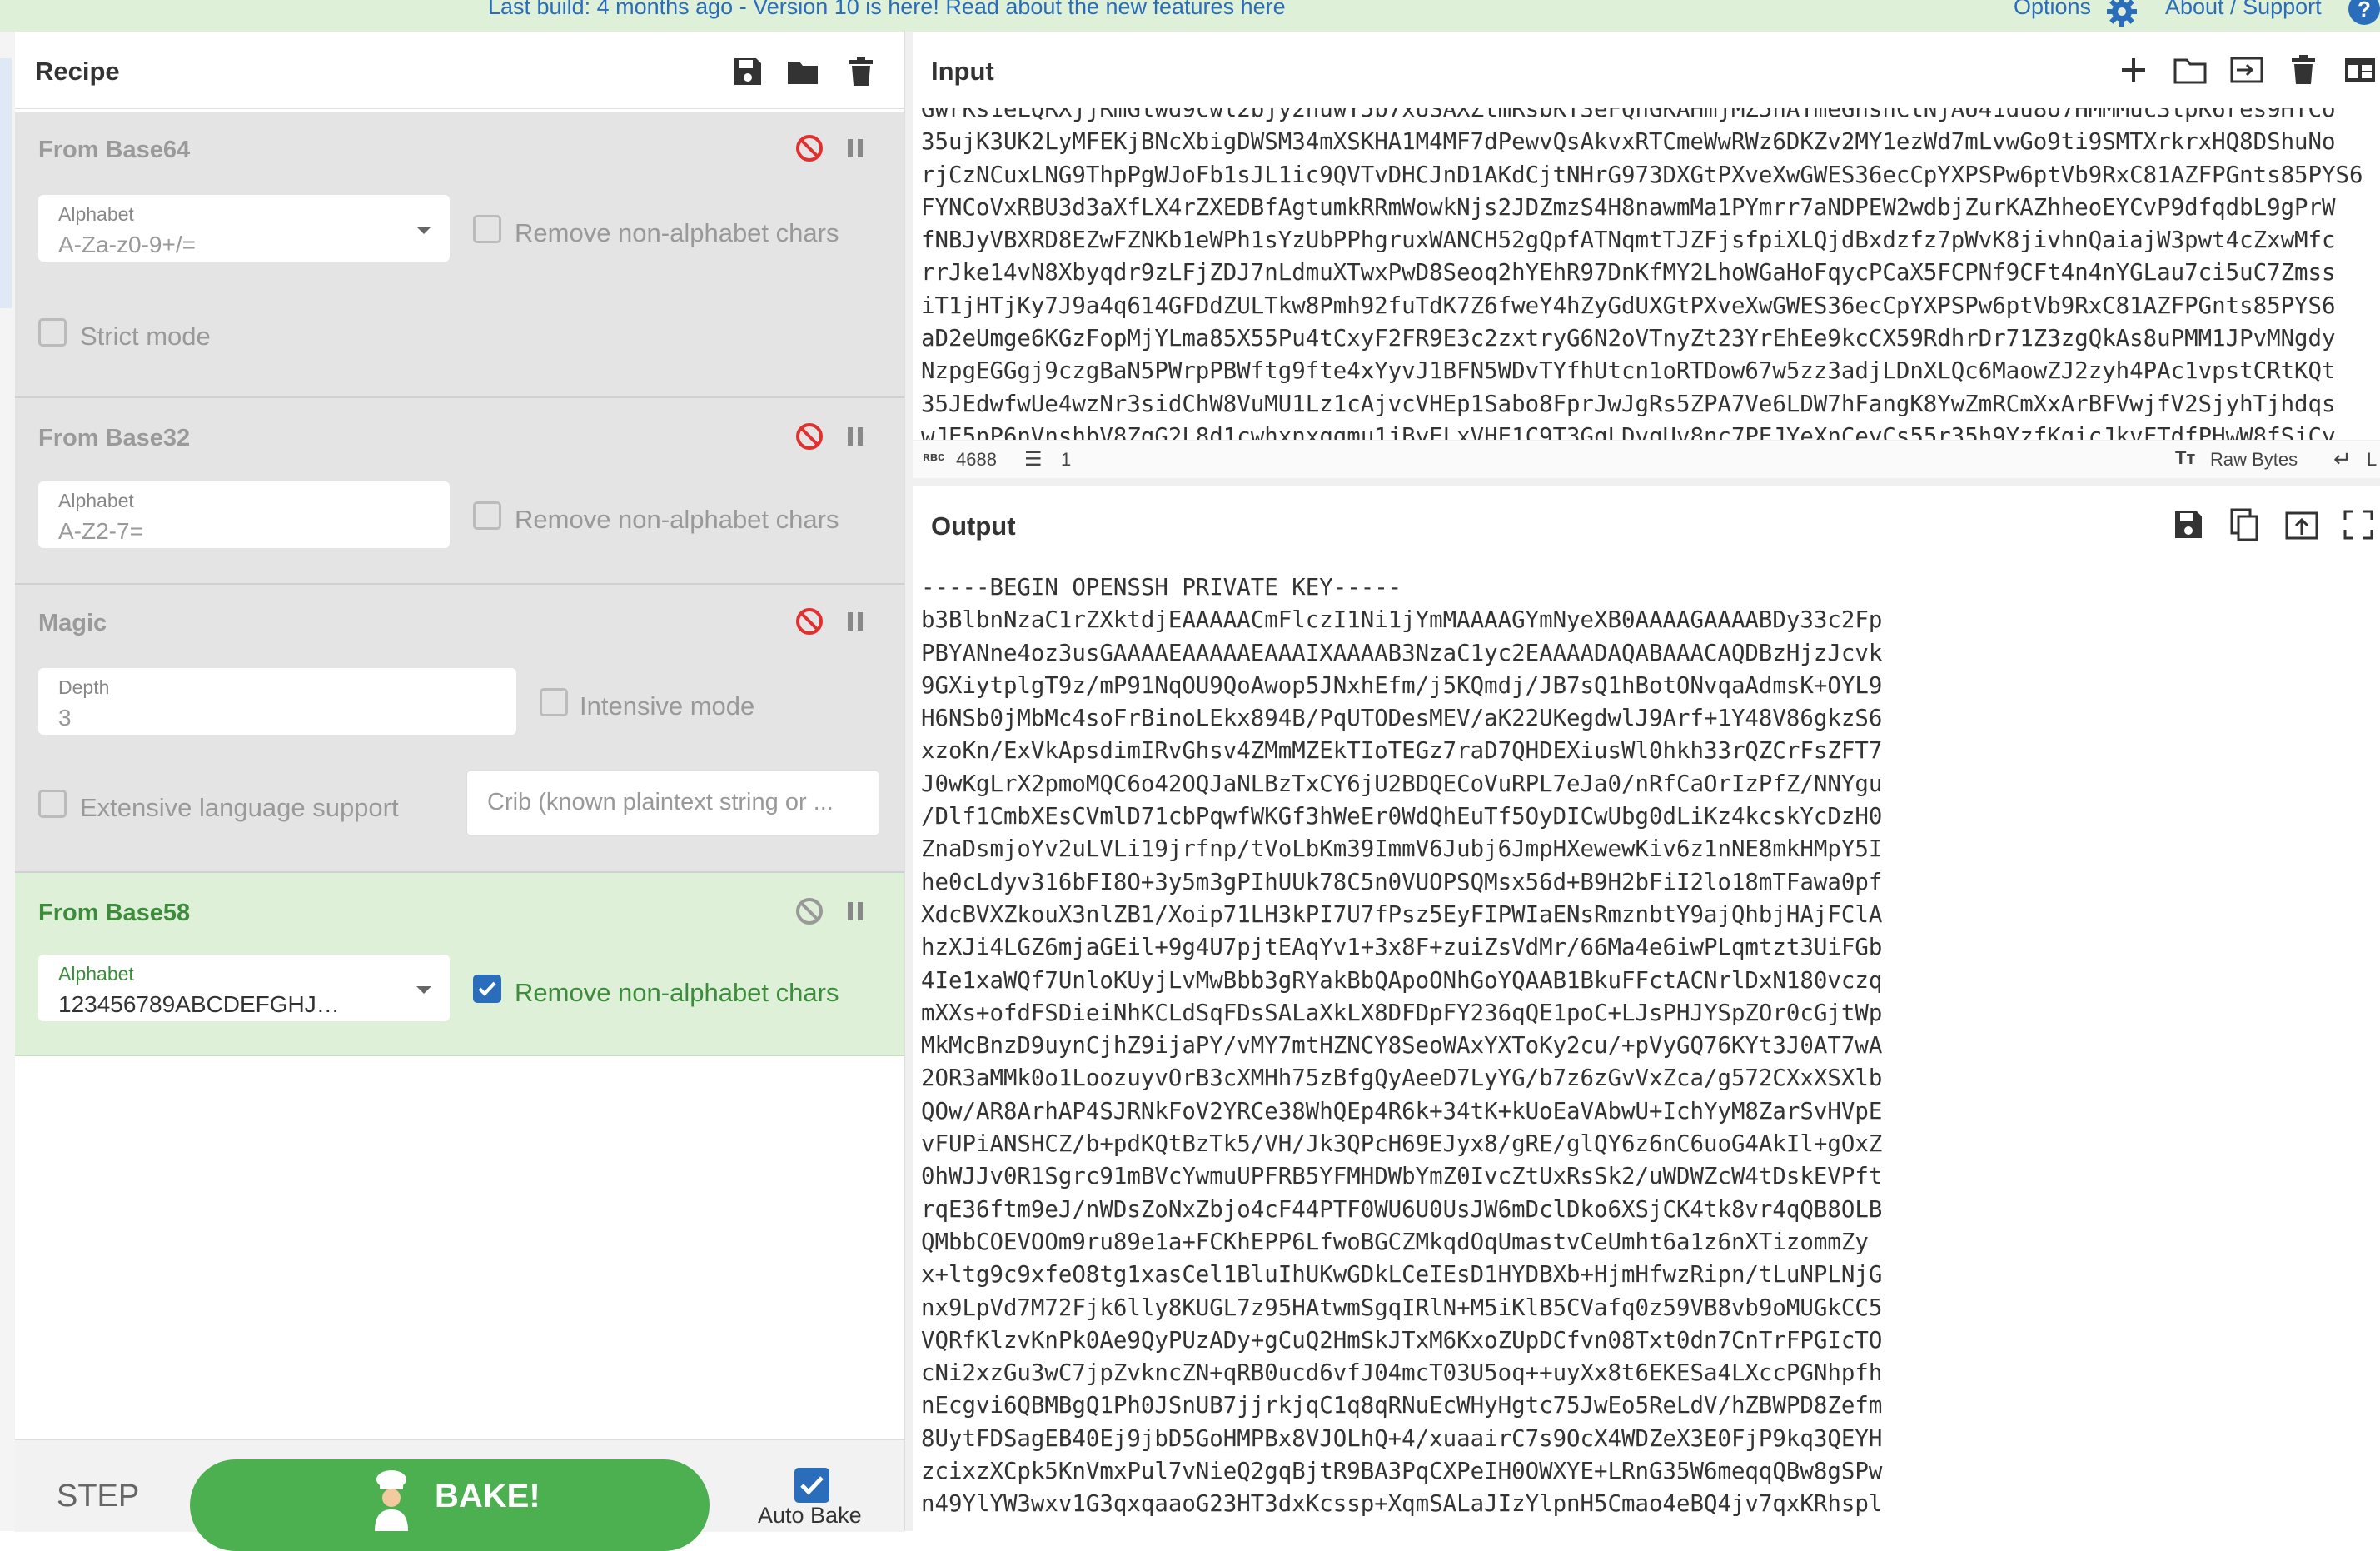 Image resolution: width=2380 pixels, height=1551 pixels. Describe the element at coordinates (239, 807) in the screenshot. I see `checkbox-label: Extensive language support` at that location.